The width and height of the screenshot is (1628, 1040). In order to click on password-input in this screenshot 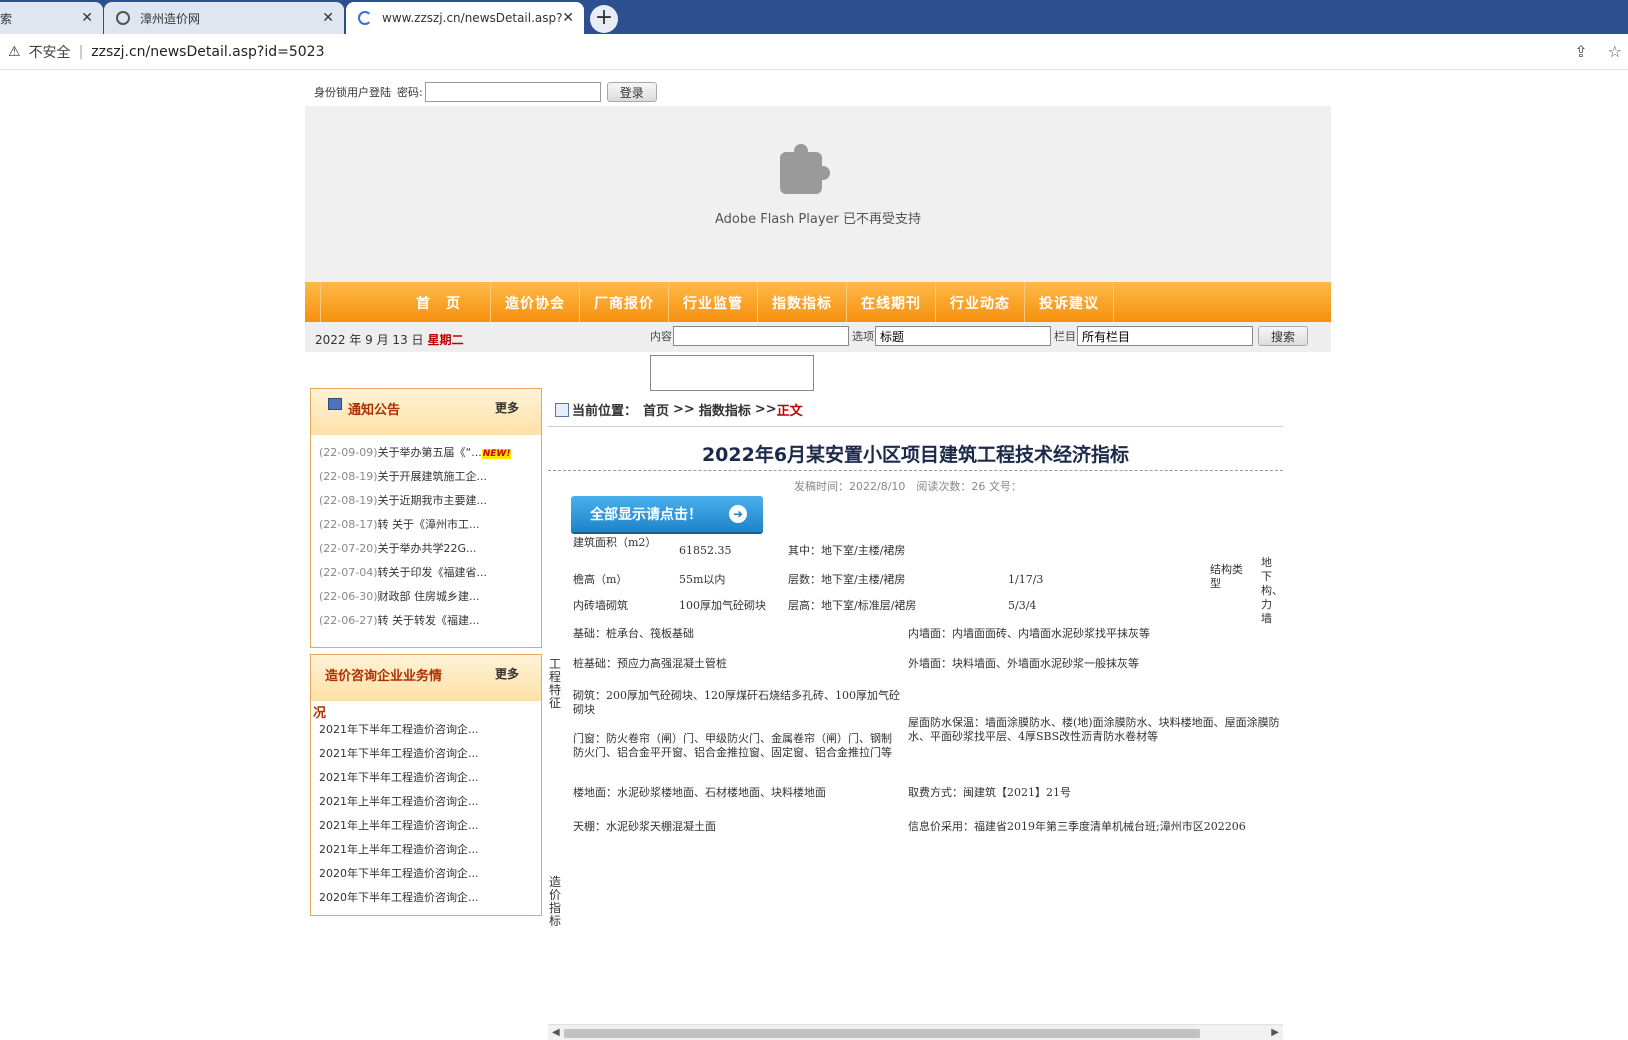, I will do `click(512, 92)`.